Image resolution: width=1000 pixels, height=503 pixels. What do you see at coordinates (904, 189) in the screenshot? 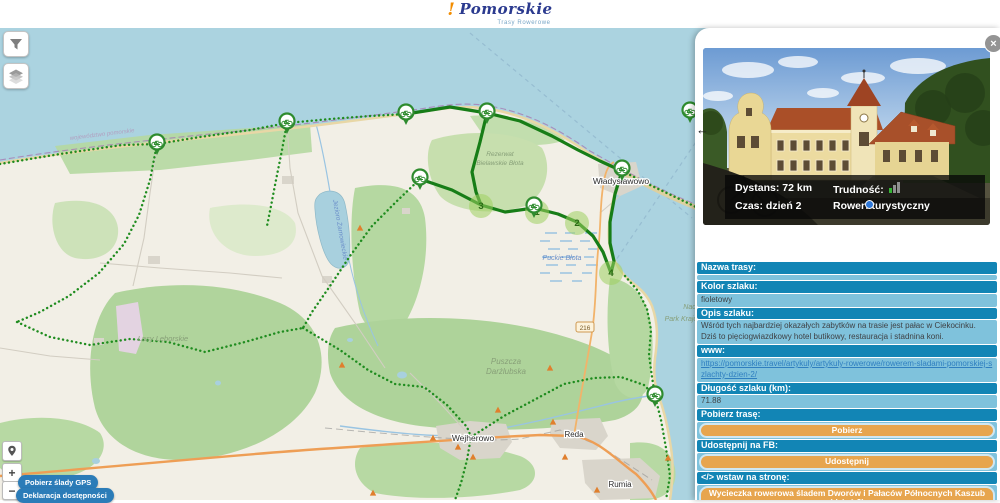
I see `caption-difficulty: Trudność:` at bounding box center [904, 189].